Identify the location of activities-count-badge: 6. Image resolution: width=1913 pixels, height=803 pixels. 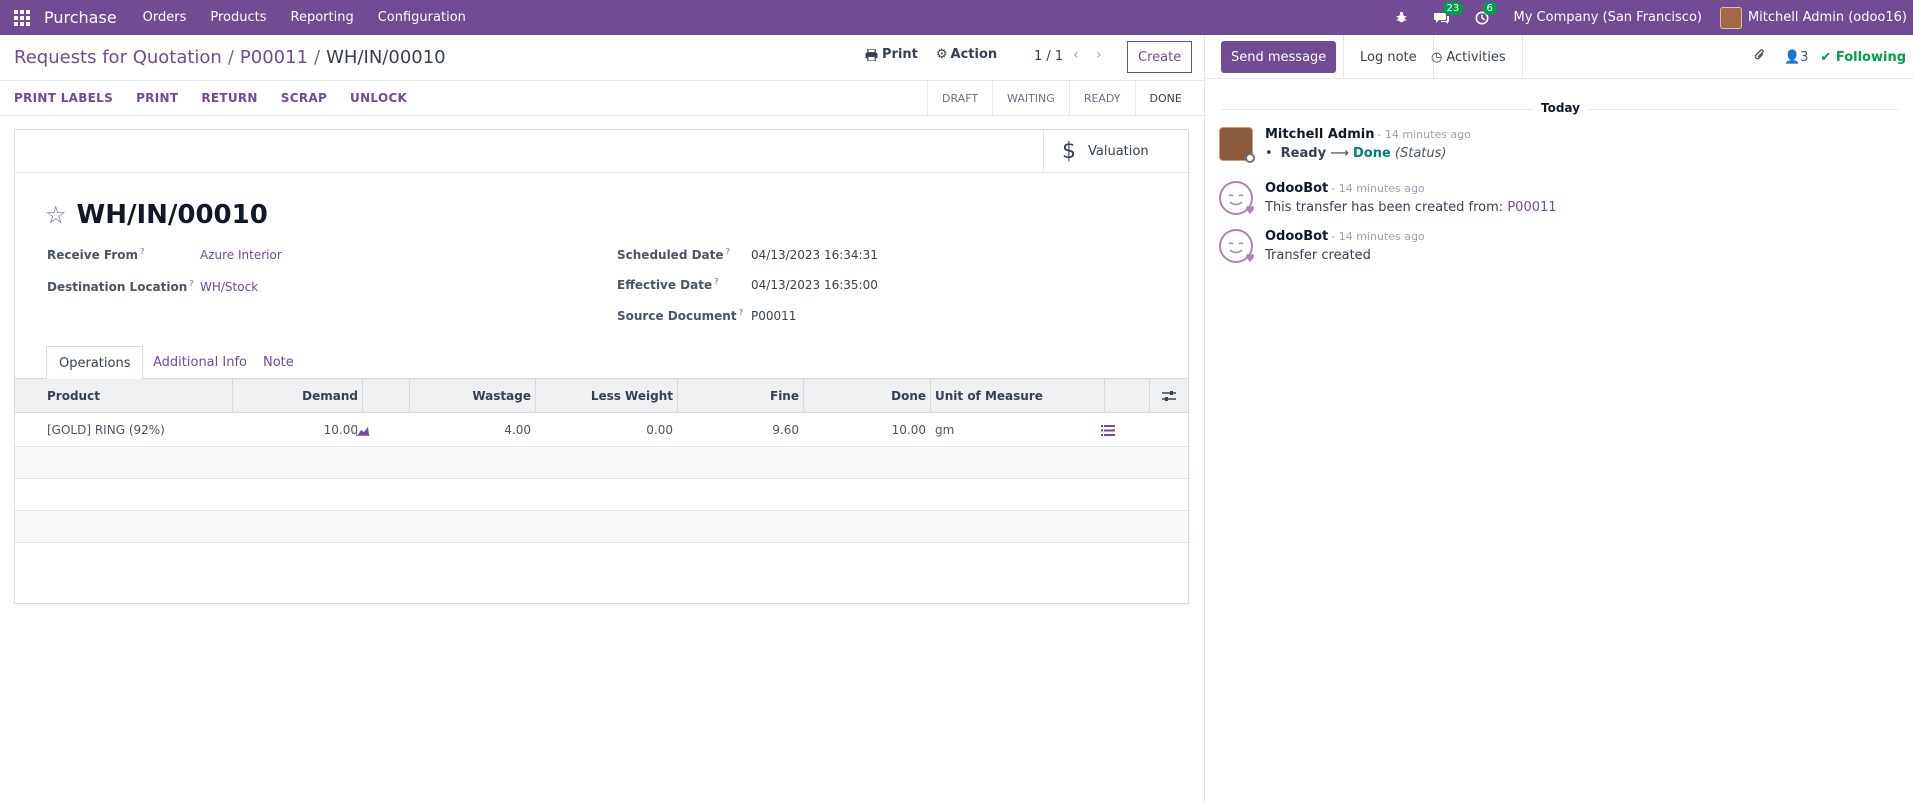
(1489, 8).